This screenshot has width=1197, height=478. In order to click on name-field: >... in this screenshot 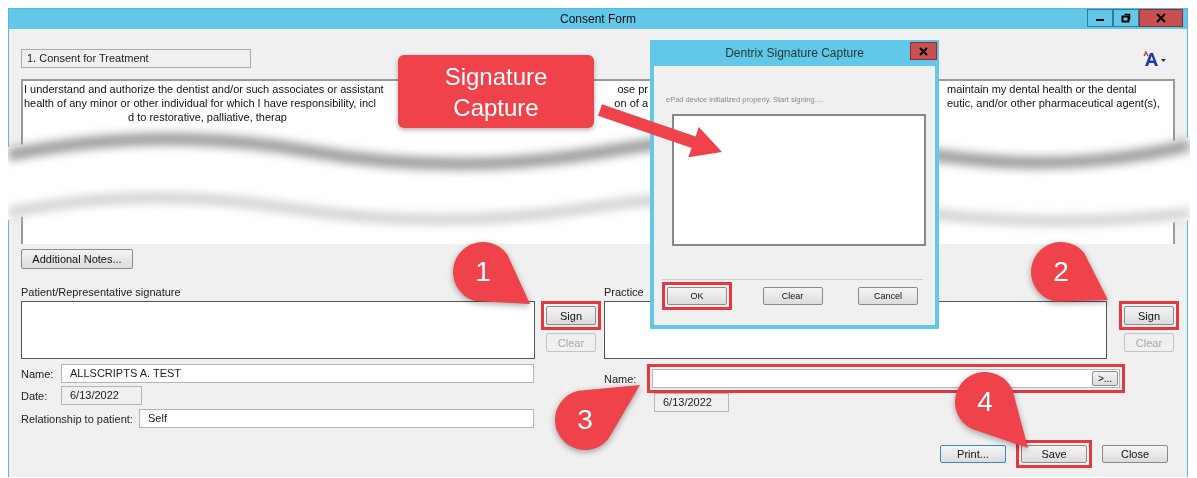, I will do `click(886, 378)`.